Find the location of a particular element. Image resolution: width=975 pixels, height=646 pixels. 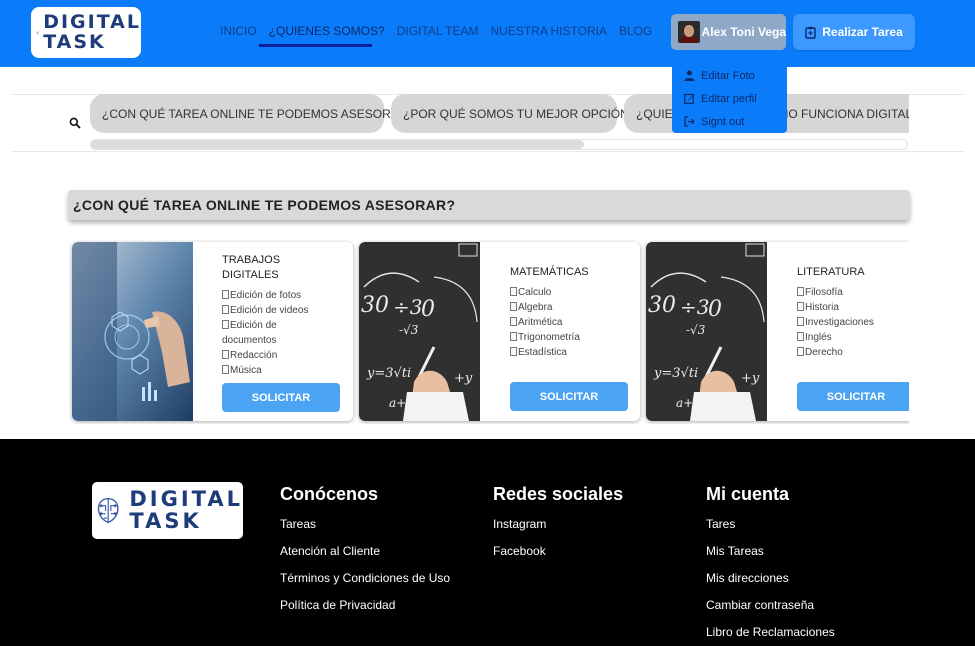

realizar-tarea-label: Realizar Tarea is located at coordinates (862, 32).